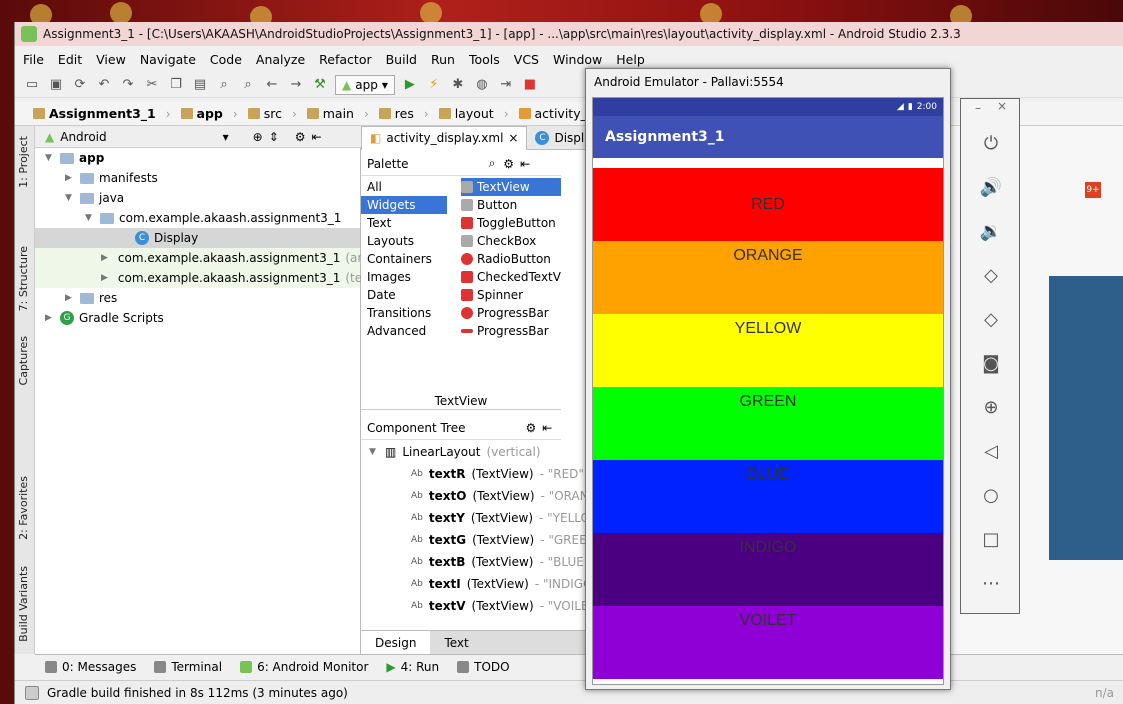 The height and width of the screenshot is (704, 1123). What do you see at coordinates (1093, 190) in the screenshot?
I see `warnings-badge-icon: 9+` at bounding box center [1093, 190].